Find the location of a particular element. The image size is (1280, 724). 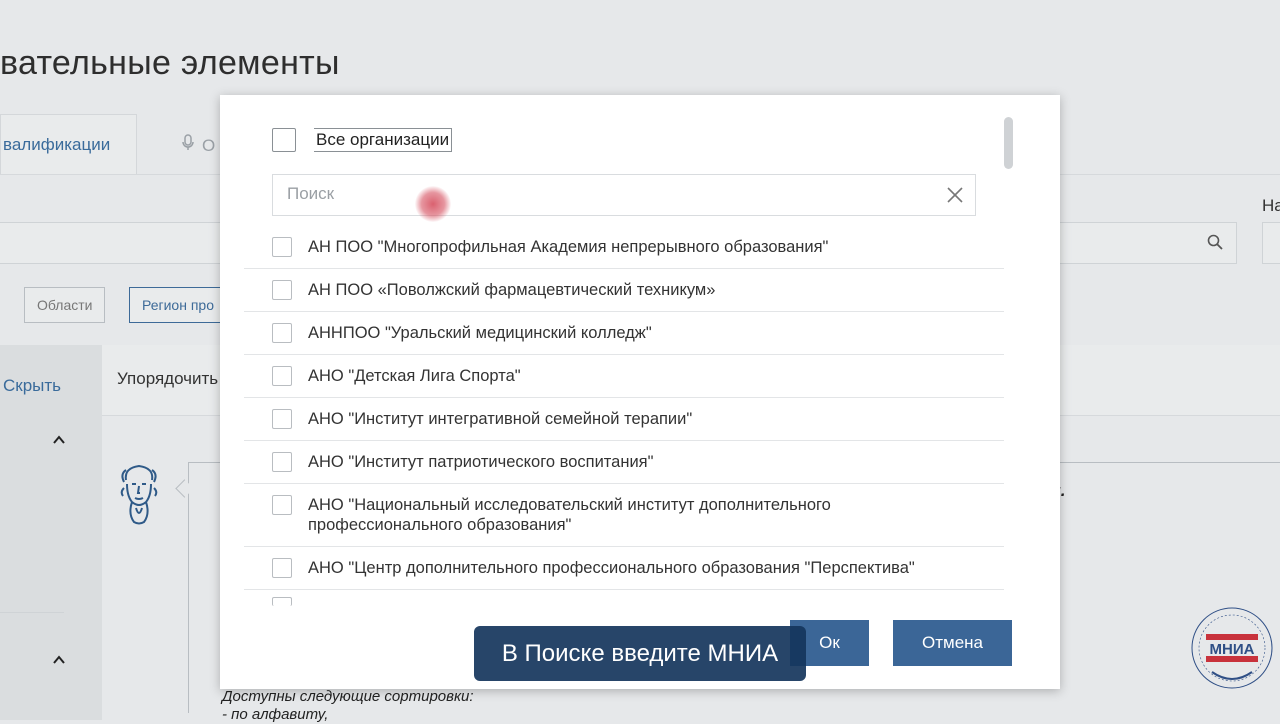

all-organizations-label: Все организации is located at coordinates (383, 140).